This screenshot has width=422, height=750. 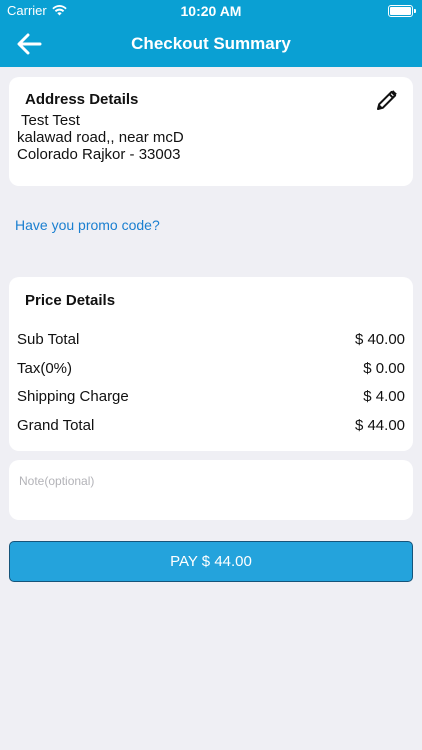 What do you see at coordinates (211, 370) in the screenshot?
I see `price-row-tax: Tax(0%) $ 0.00` at bounding box center [211, 370].